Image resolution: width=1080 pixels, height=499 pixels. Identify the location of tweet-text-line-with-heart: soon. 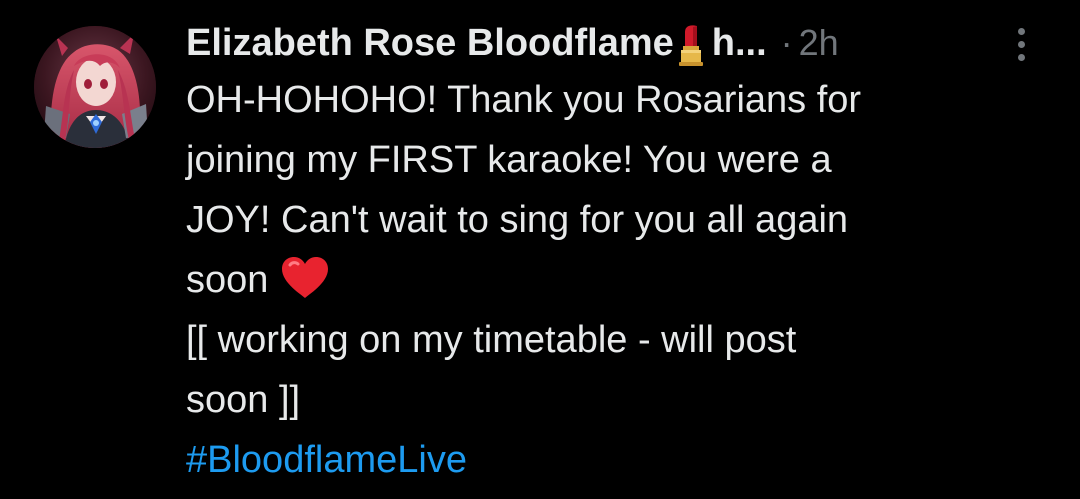
(616, 280).